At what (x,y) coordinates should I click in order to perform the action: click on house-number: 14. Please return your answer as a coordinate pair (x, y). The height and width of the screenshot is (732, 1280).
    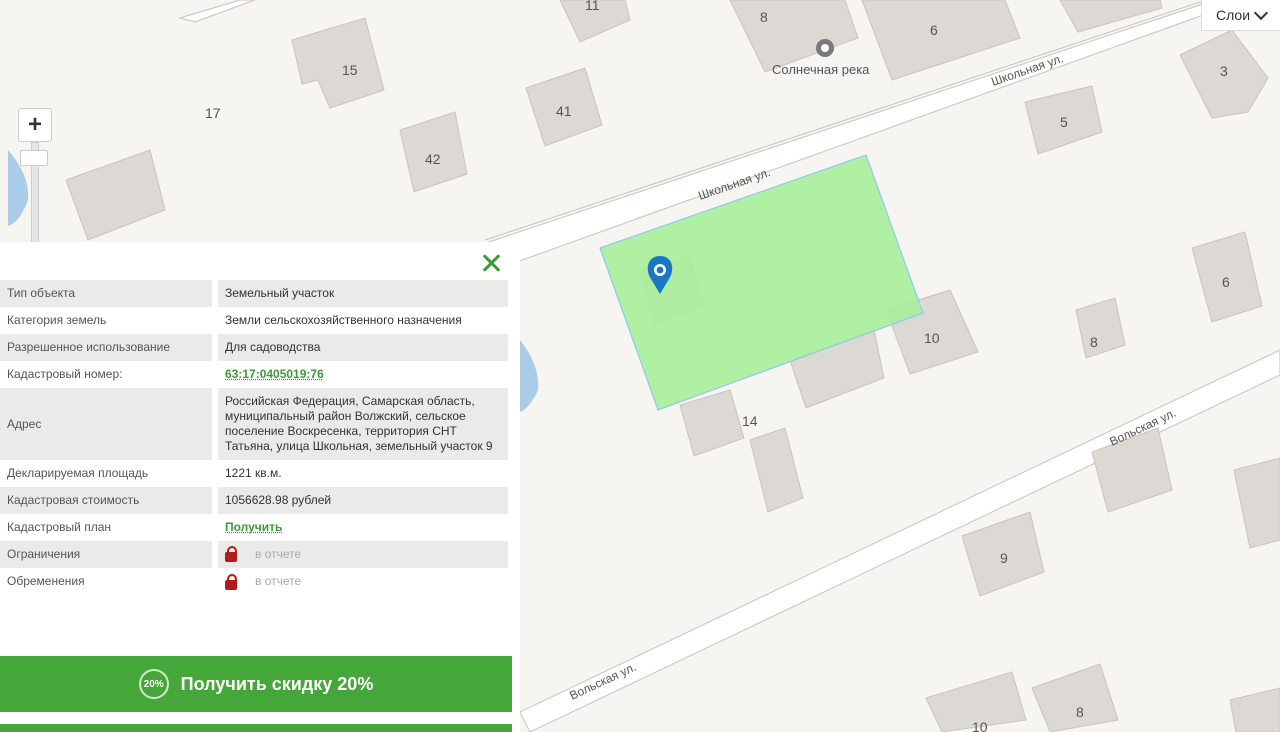
    Looking at the image, I should click on (750, 421).